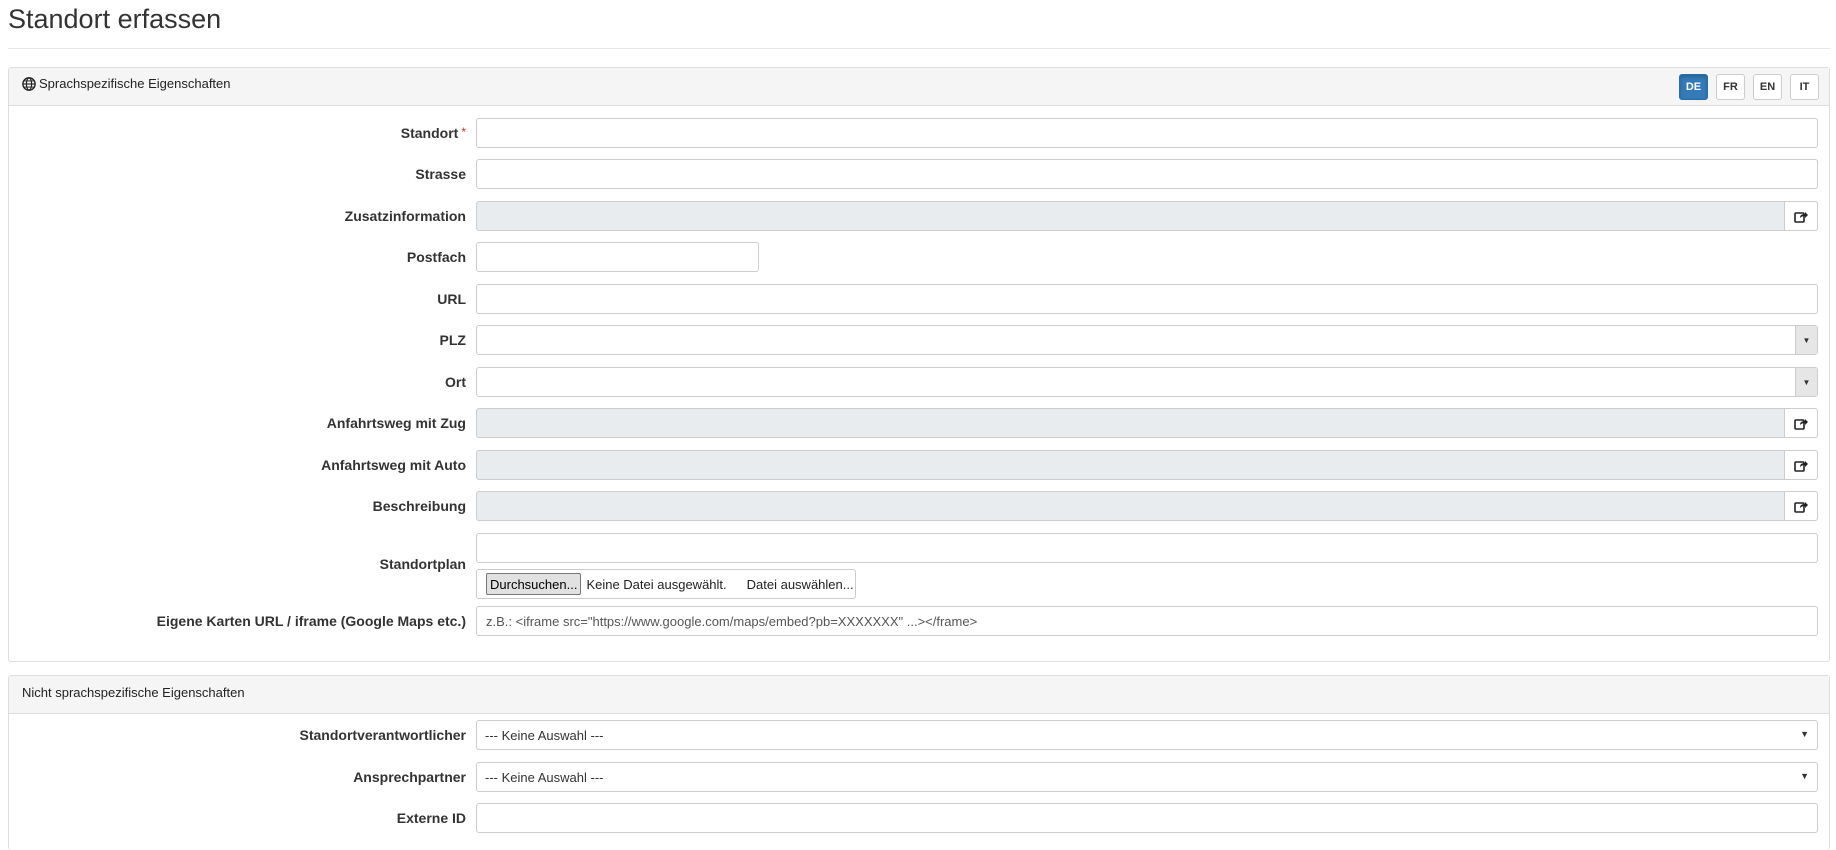  Describe the element at coordinates (656, 584) in the screenshot. I see `file-status: Keine Datei ausgewählt.` at that location.